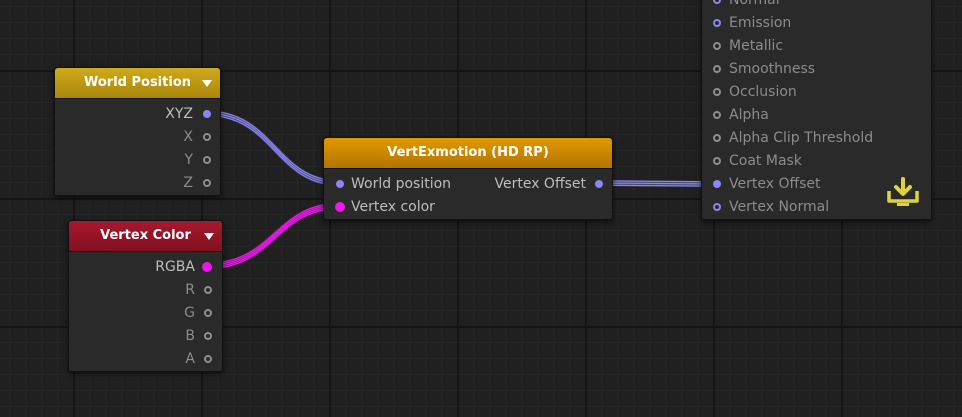 This screenshot has height=417, width=962. Describe the element at coordinates (137, 160) in the screenshot. I see `port-y: Y` at that location.